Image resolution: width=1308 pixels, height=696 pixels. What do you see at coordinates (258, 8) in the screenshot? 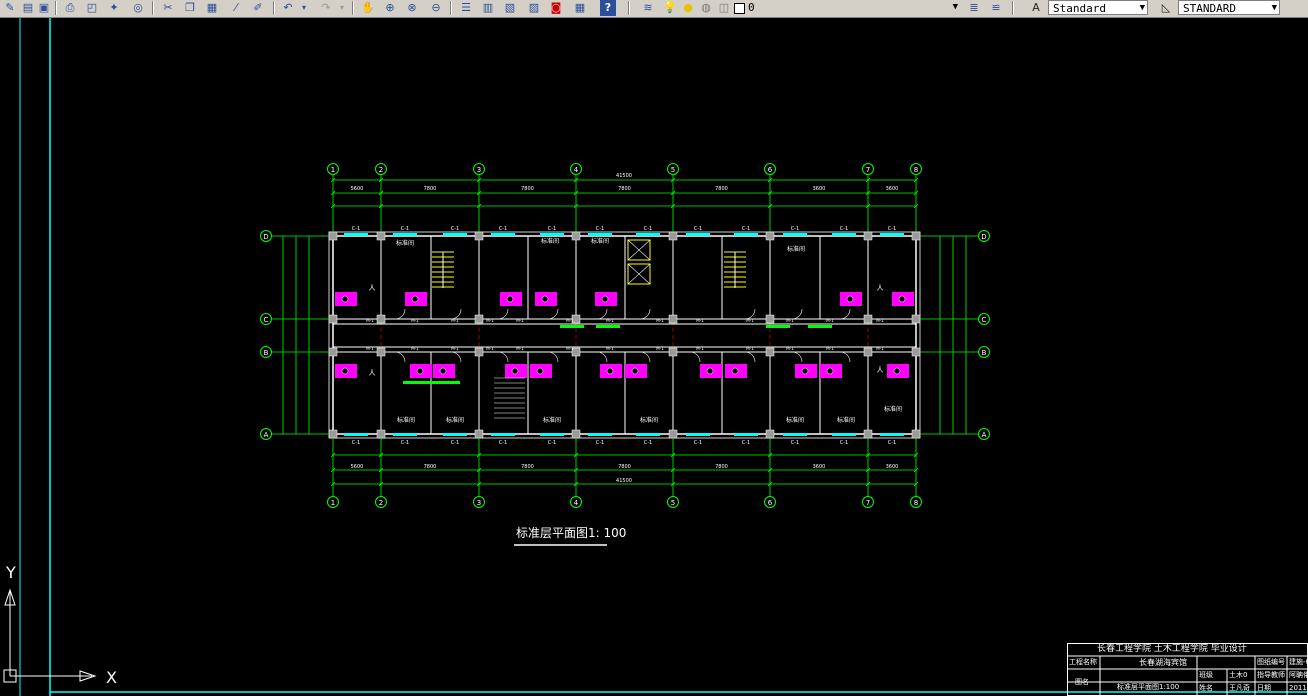
I see `blockedit-icon: ✐` at bounding box center [258, 8].